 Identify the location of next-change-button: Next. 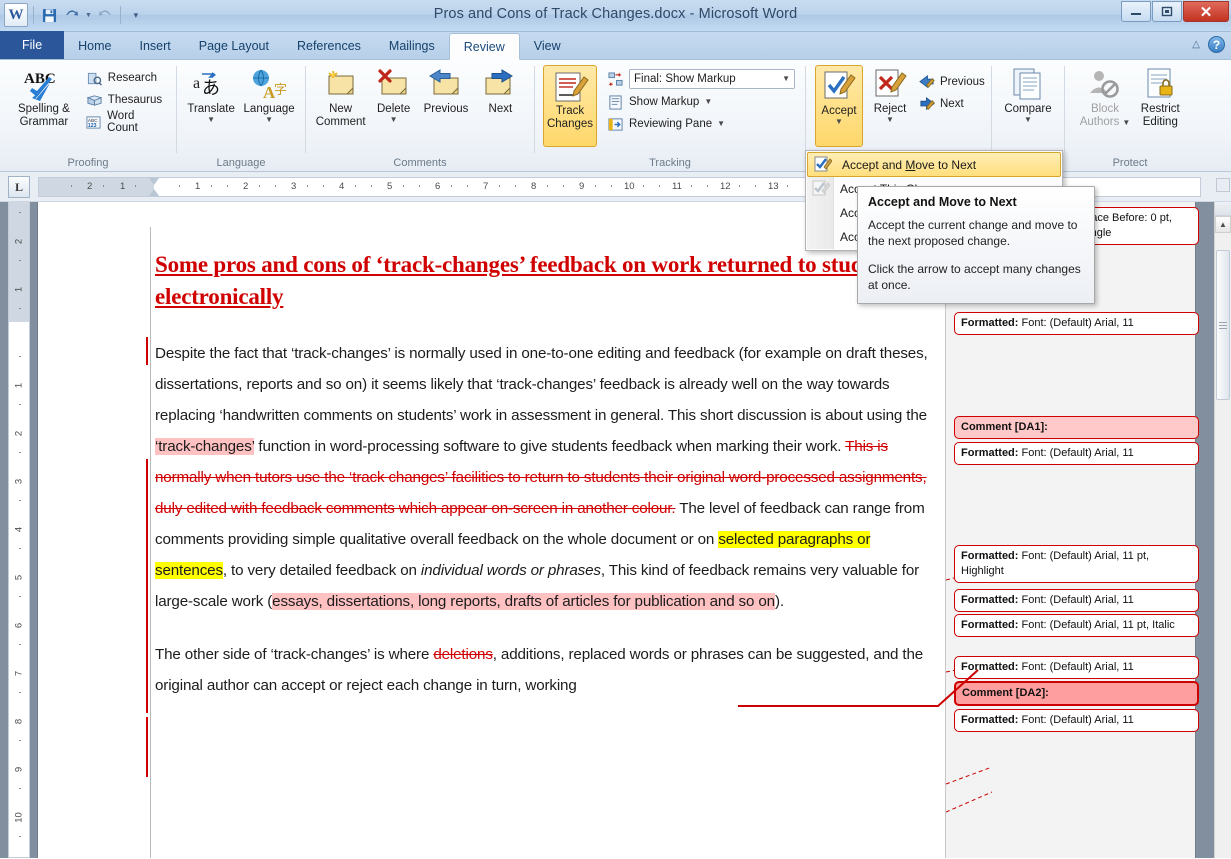
(951, 104).